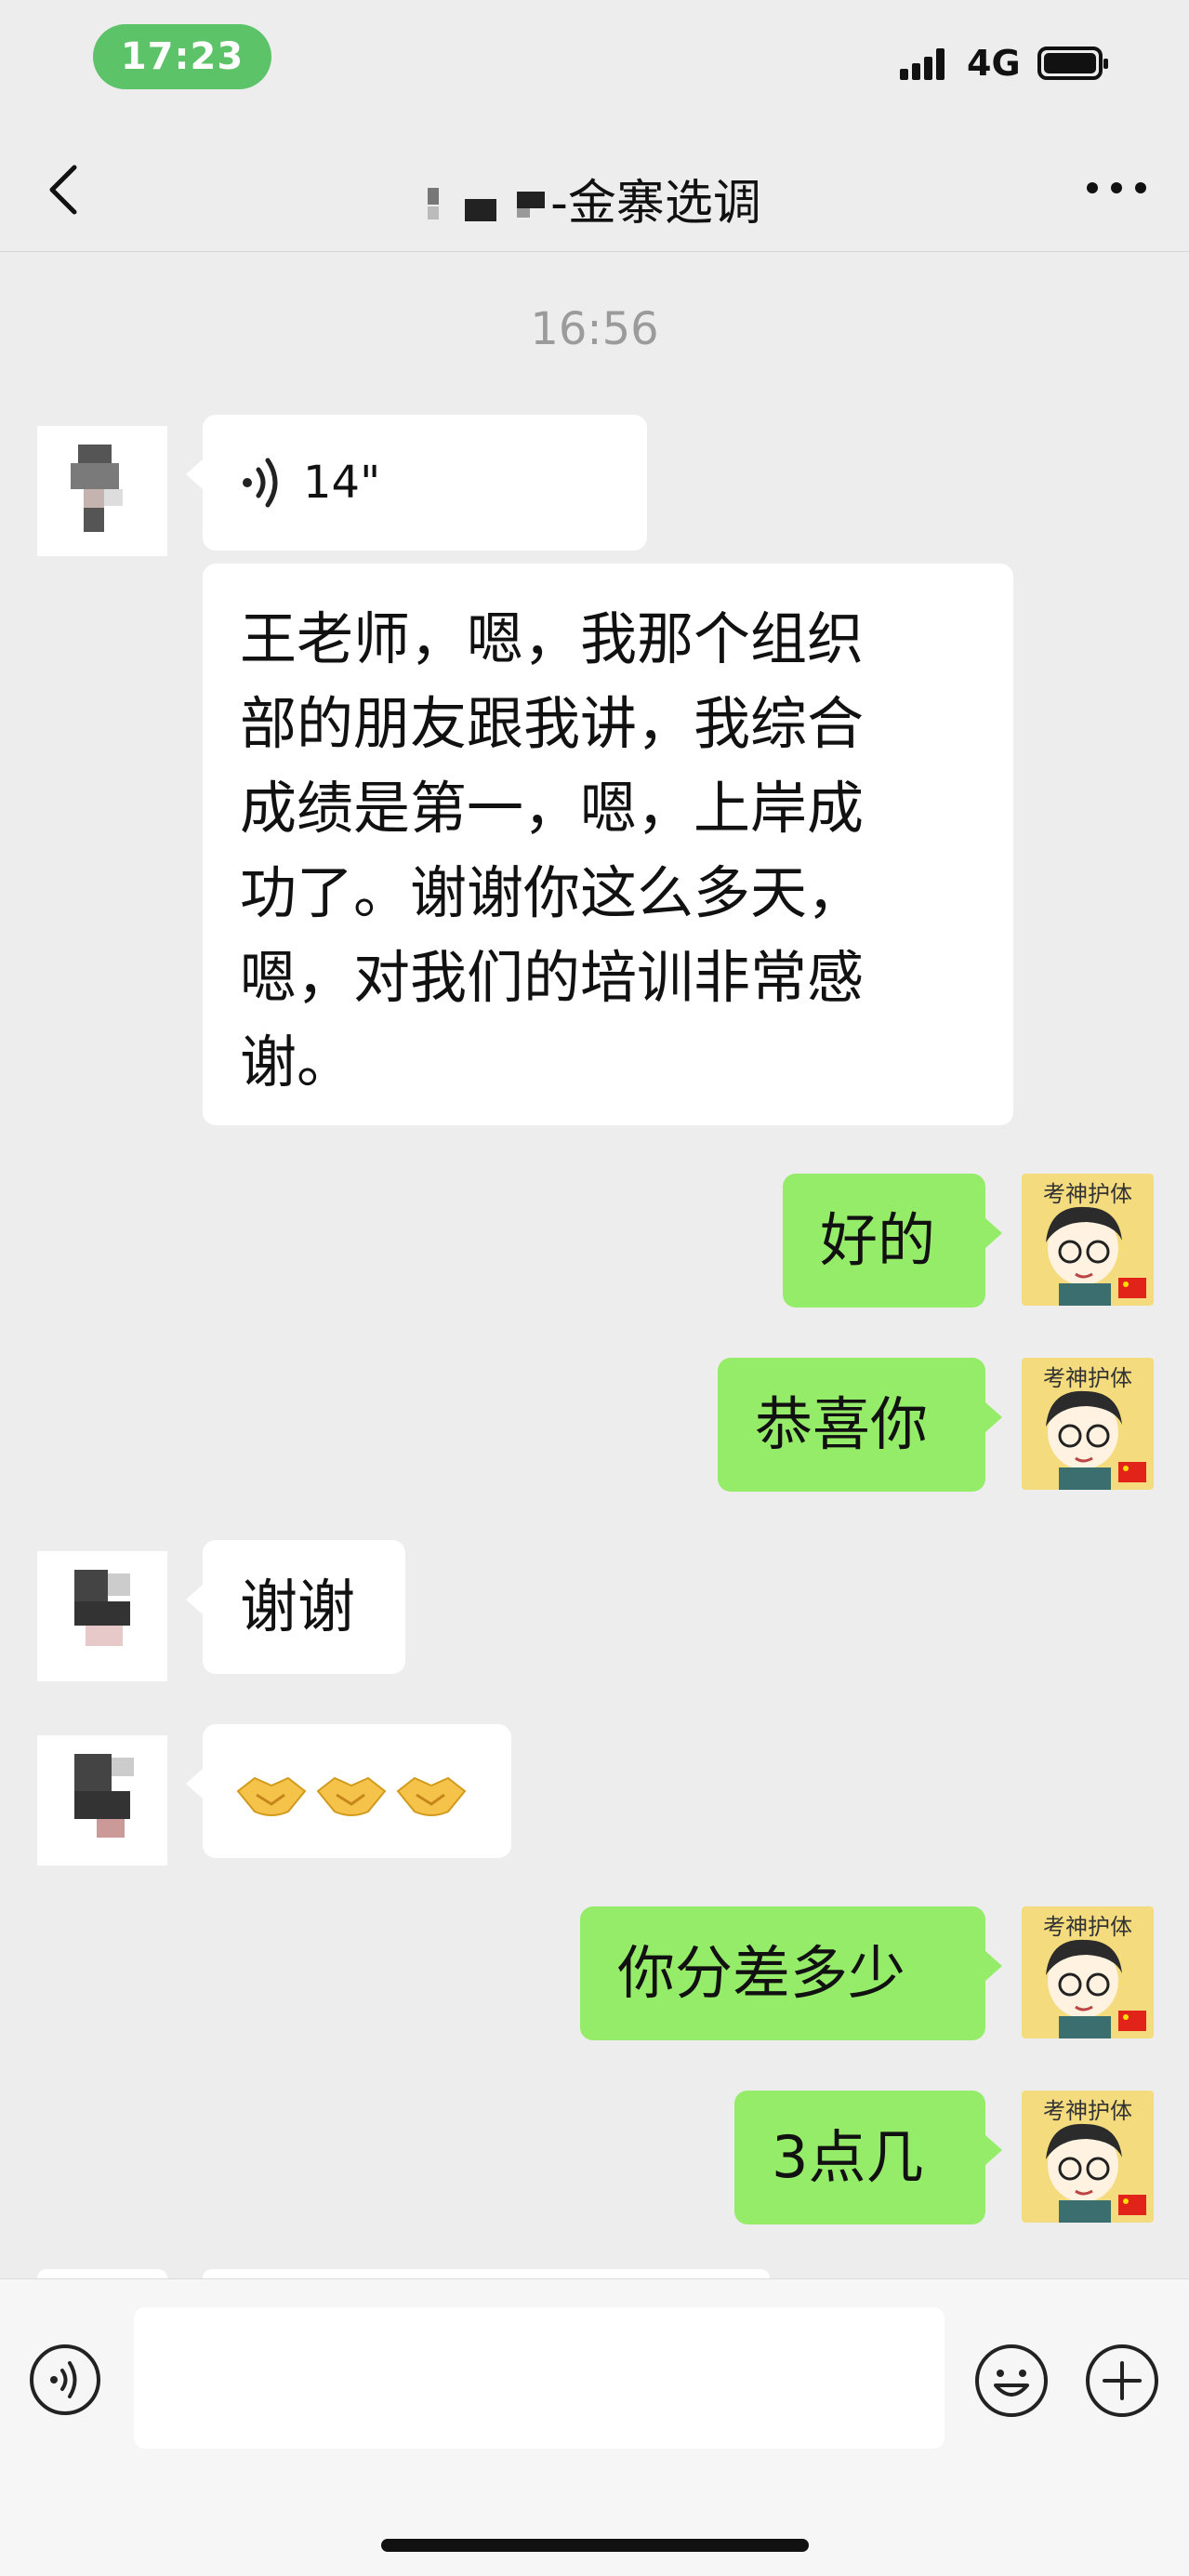 The width and height of the screenshot is (1189, 2576). Describe the element at coordinates (297, 1062) in the screenshot. I see `transcript-line: 谢。` at that location.